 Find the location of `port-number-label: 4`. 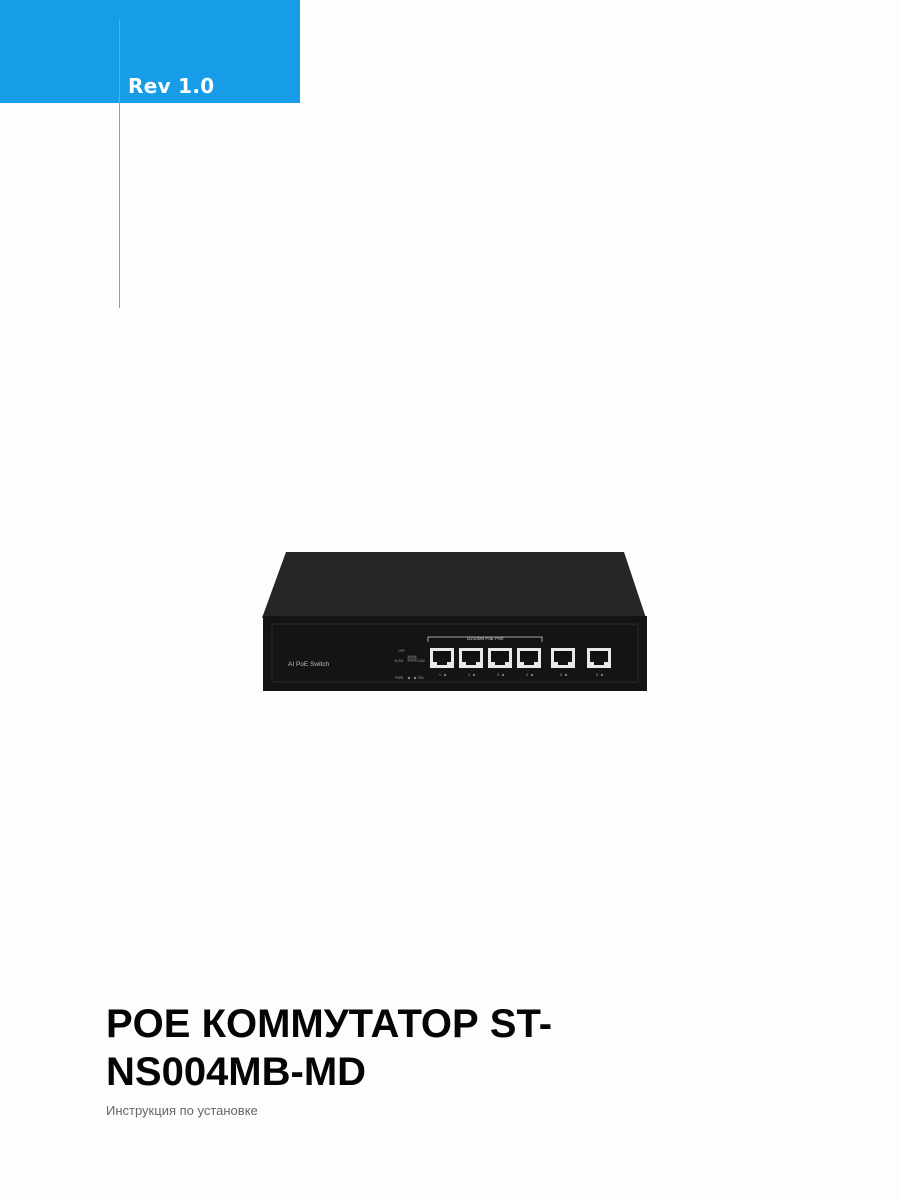

port-number-label: 4 is located at coordinates (527, 675).